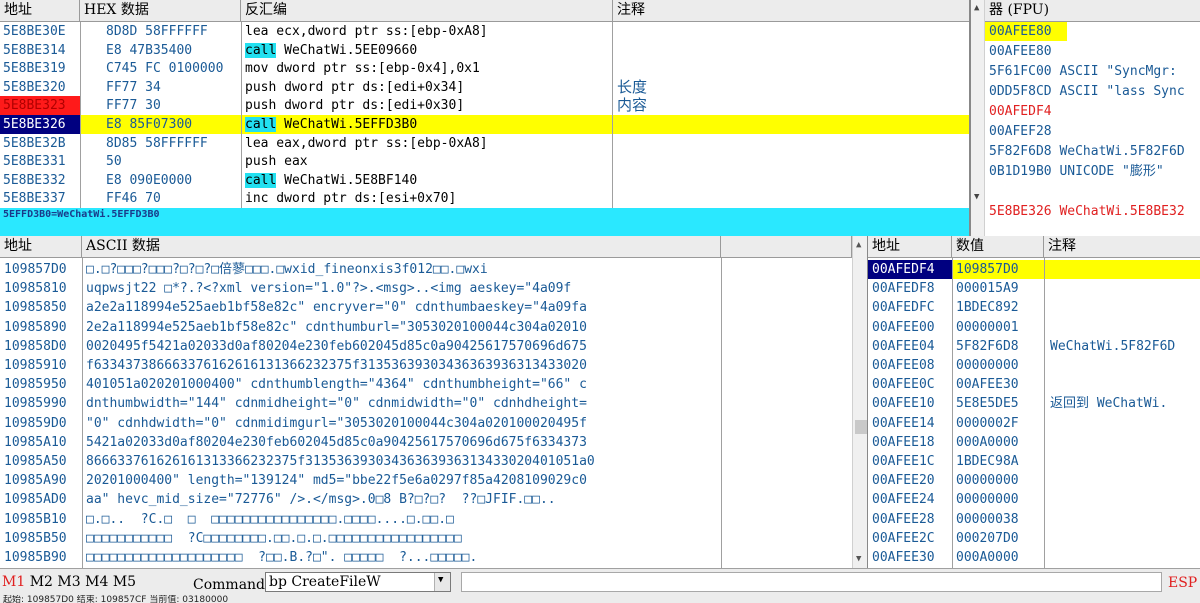 The image size is (1200, 603). Describe the element at coordinates (910, 538) in the screenshot. I see `stack-address: 00AFEE2C` at that location.